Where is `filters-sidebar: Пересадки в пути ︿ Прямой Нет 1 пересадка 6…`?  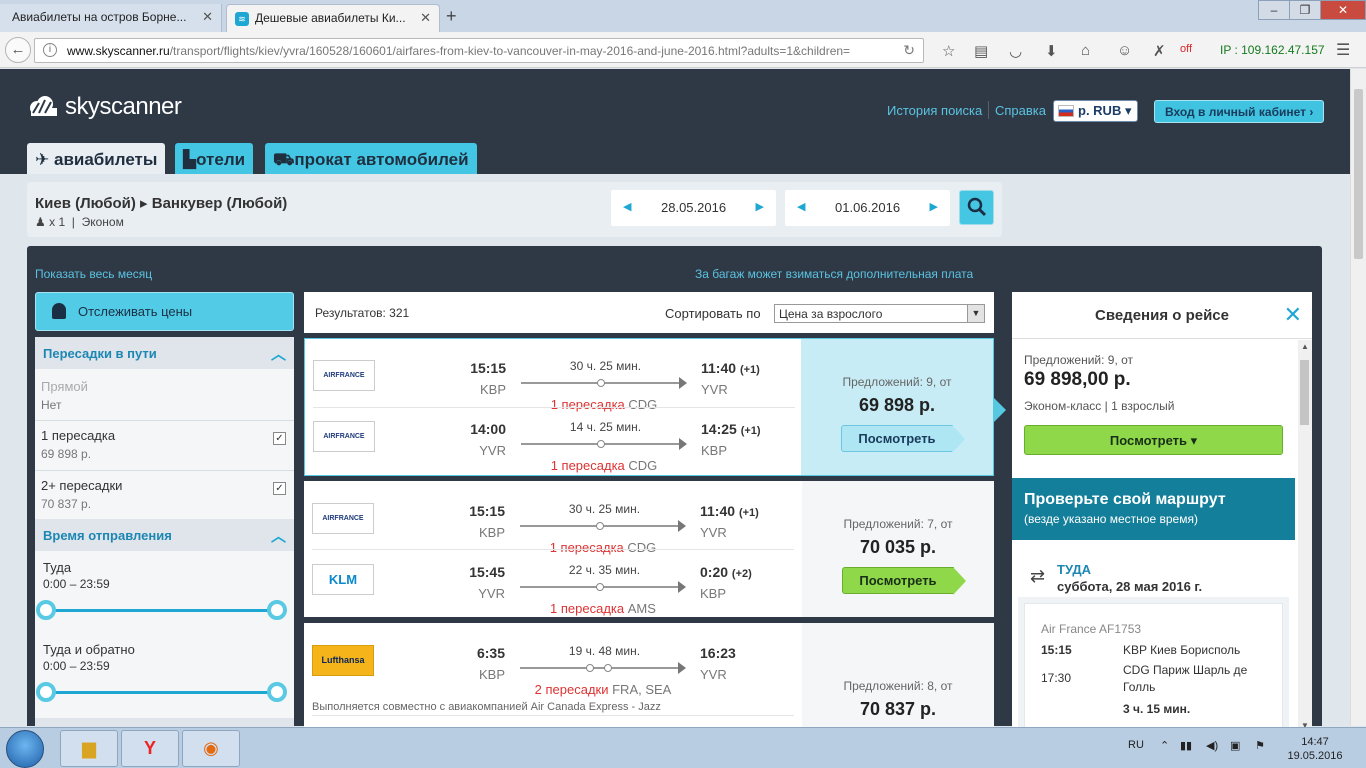 filters-sidebar: Пересадки в пути ︿ Прямой Нет 1 пересадка 6… is located at coordinates (164, 532).